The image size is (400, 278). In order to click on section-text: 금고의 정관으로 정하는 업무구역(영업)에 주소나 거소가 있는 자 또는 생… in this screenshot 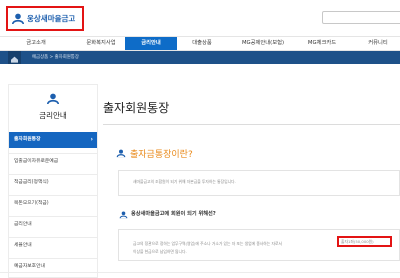, I will do `click(207, 243)`.